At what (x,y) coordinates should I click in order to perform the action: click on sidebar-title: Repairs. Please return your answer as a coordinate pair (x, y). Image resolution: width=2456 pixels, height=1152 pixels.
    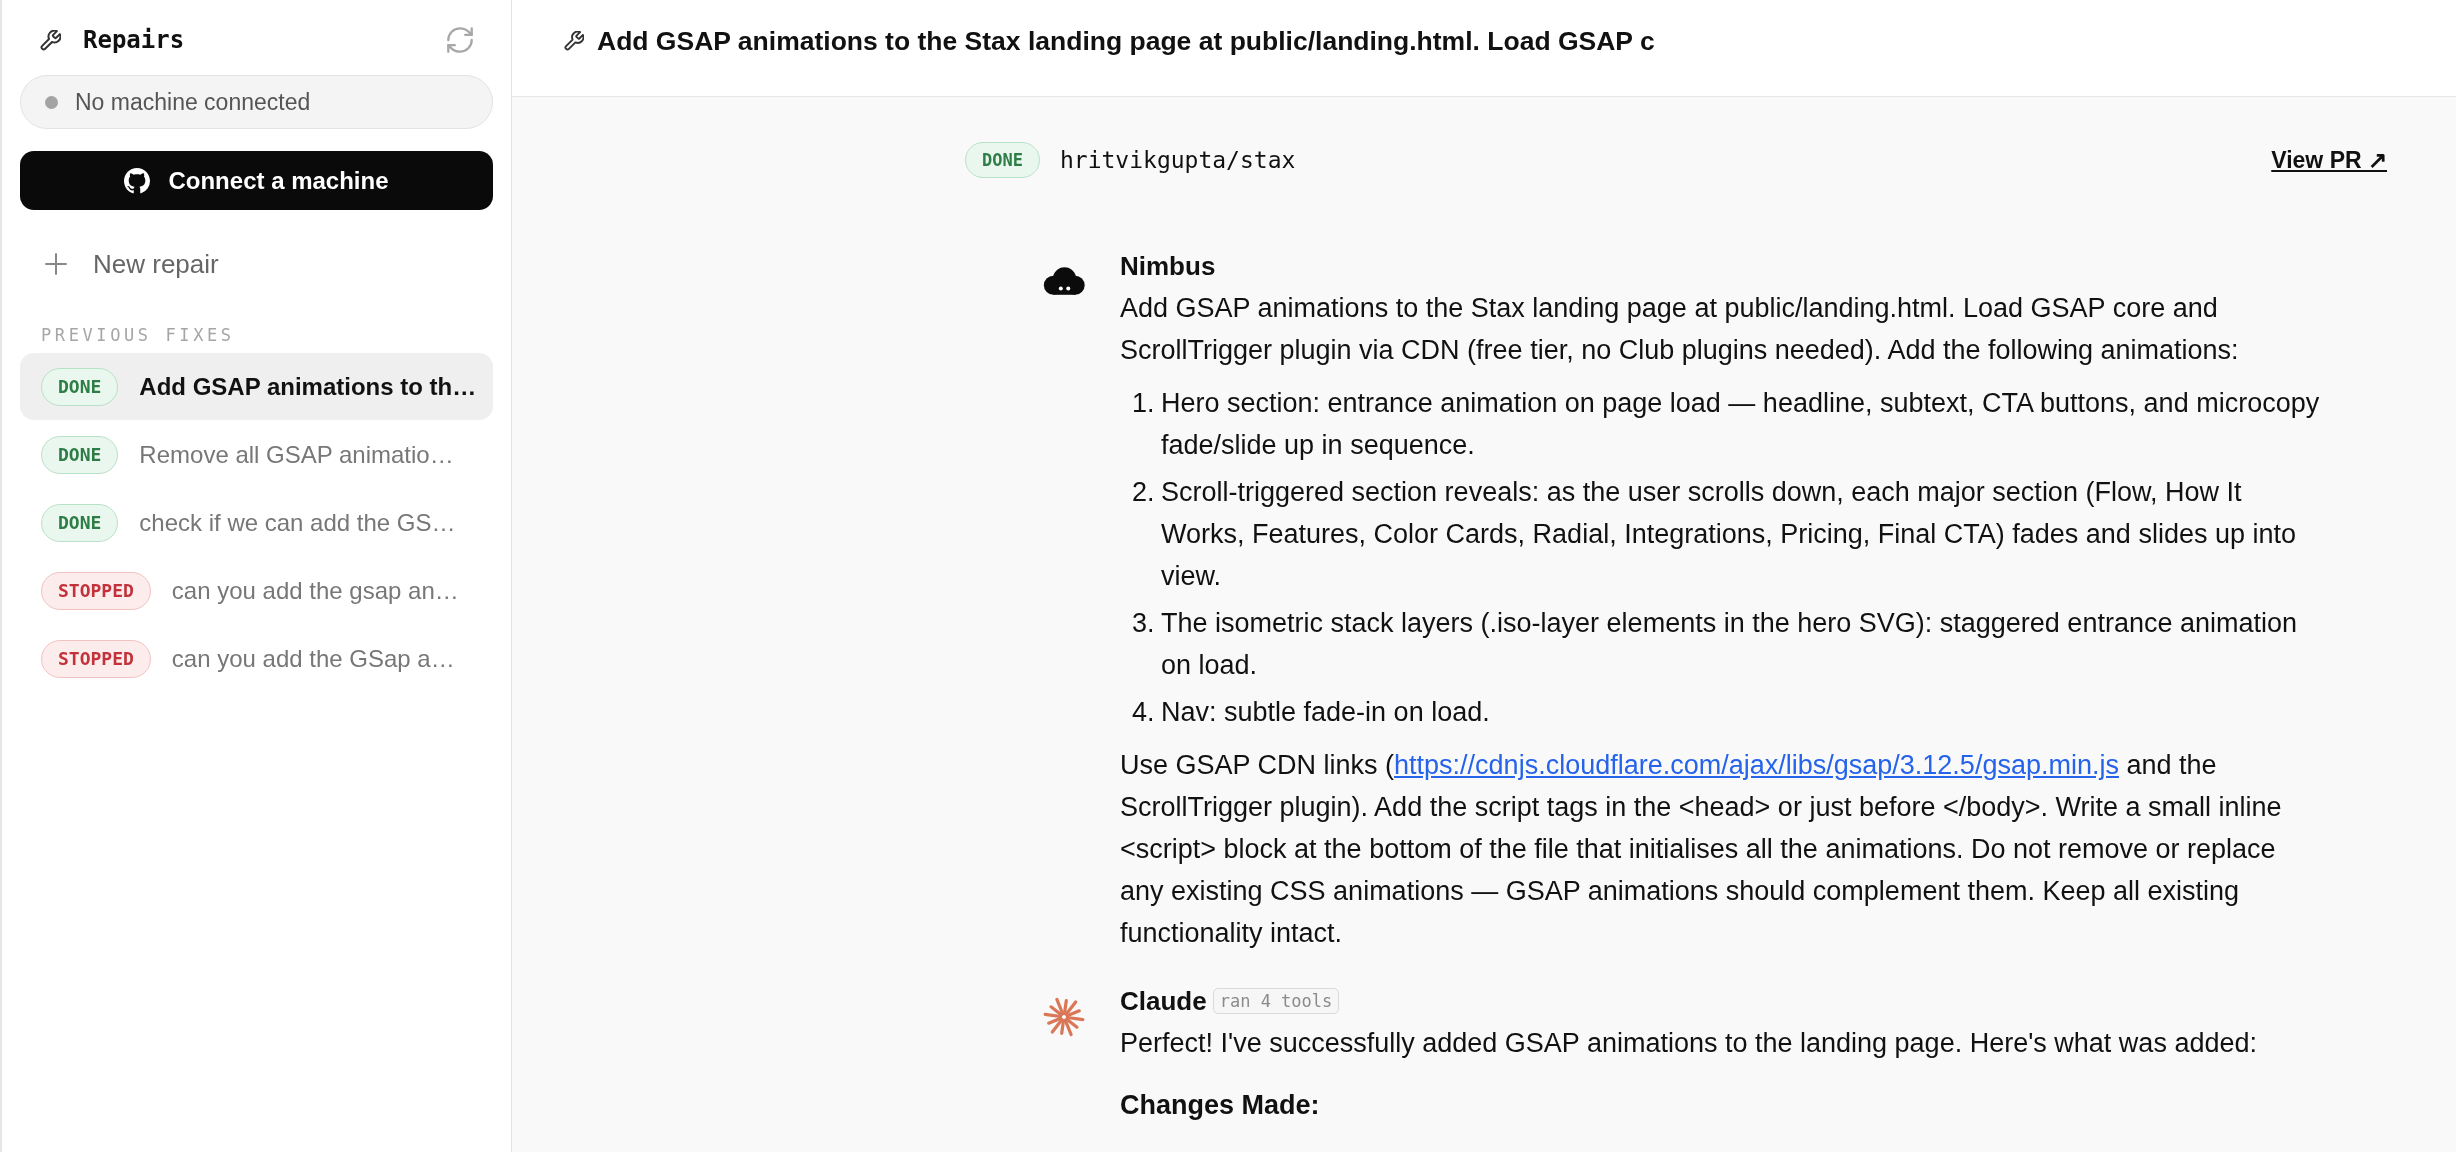
    Looking at the image, I should click on (134, 40).